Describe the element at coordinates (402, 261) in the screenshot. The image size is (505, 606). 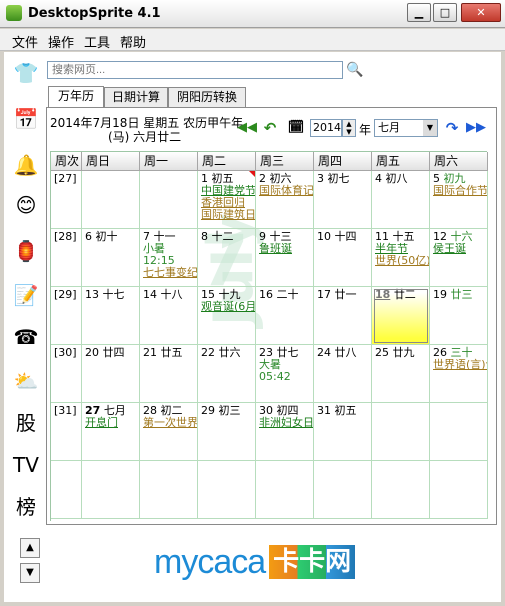
I see `festival-link: 世界(50亿)人口日` at that location.